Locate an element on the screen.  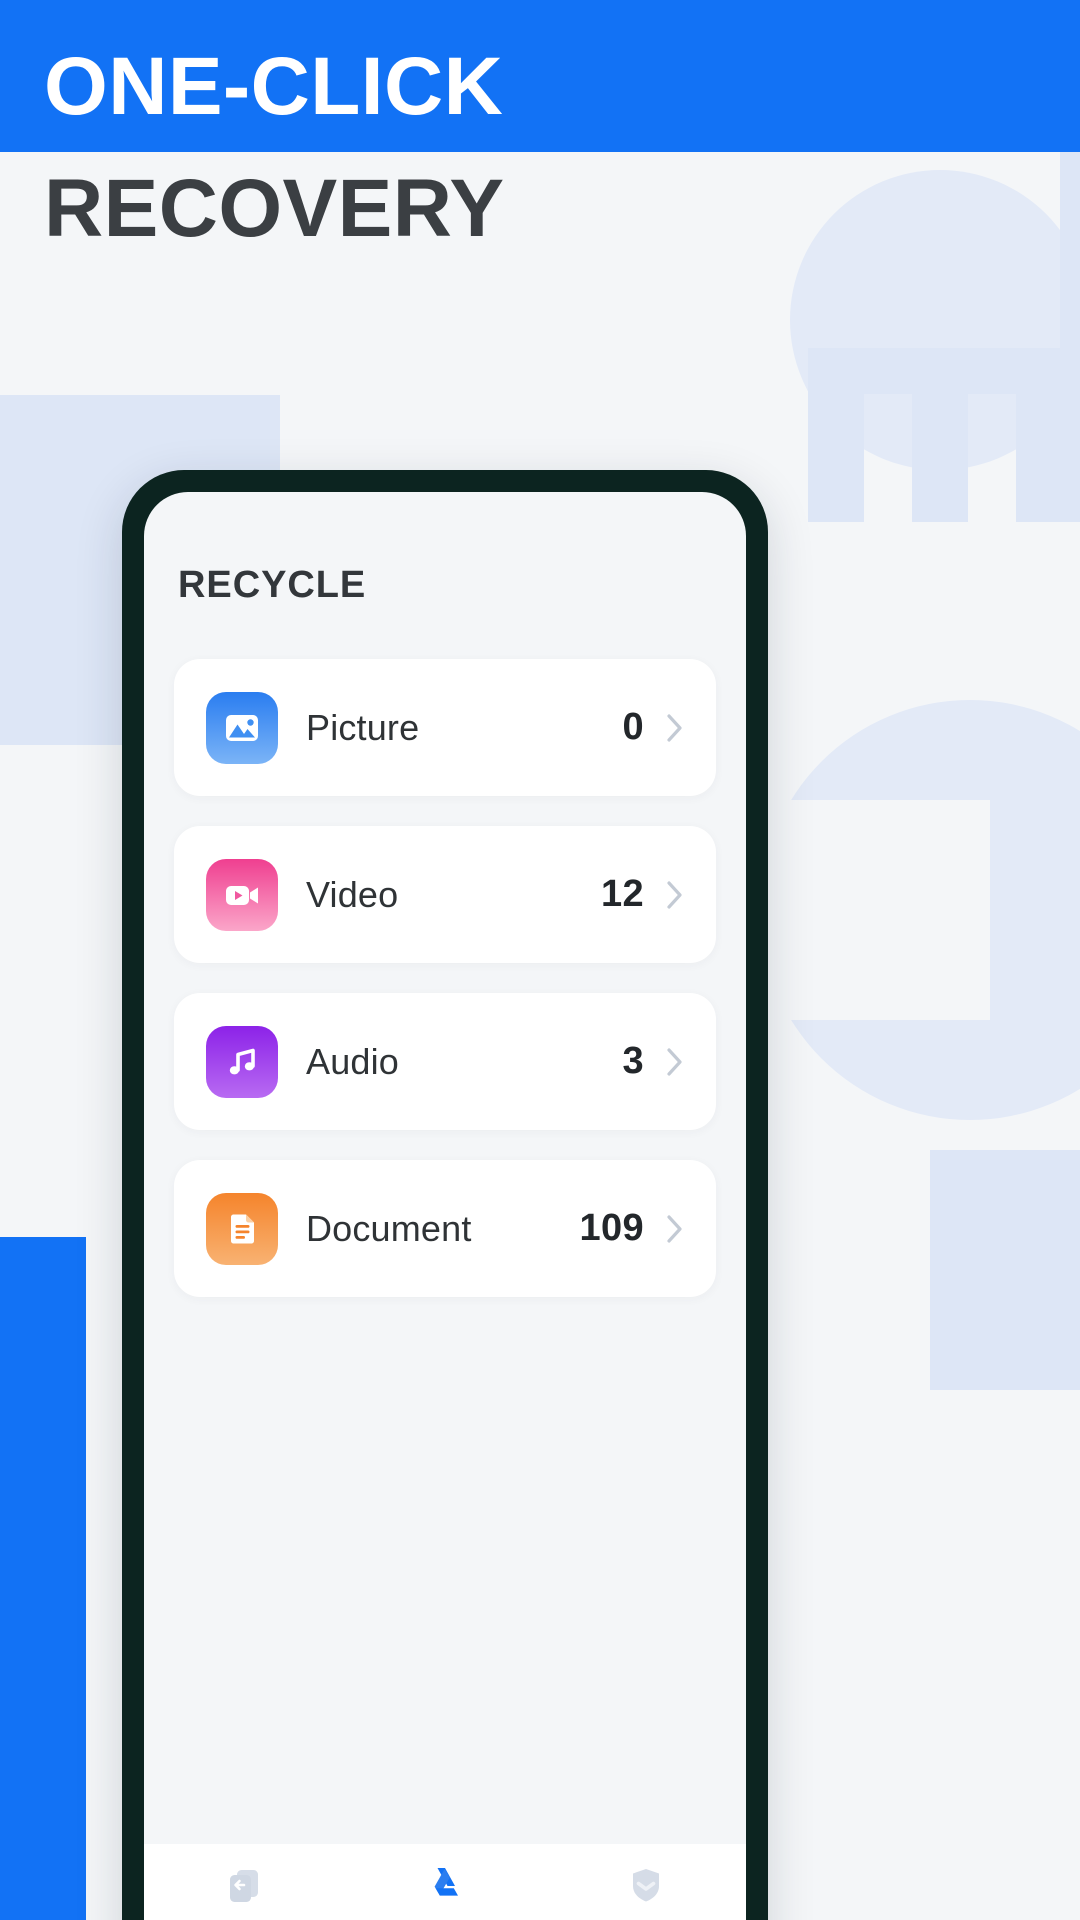
list-item-count: 109 is located at coordinates (611, 1228).